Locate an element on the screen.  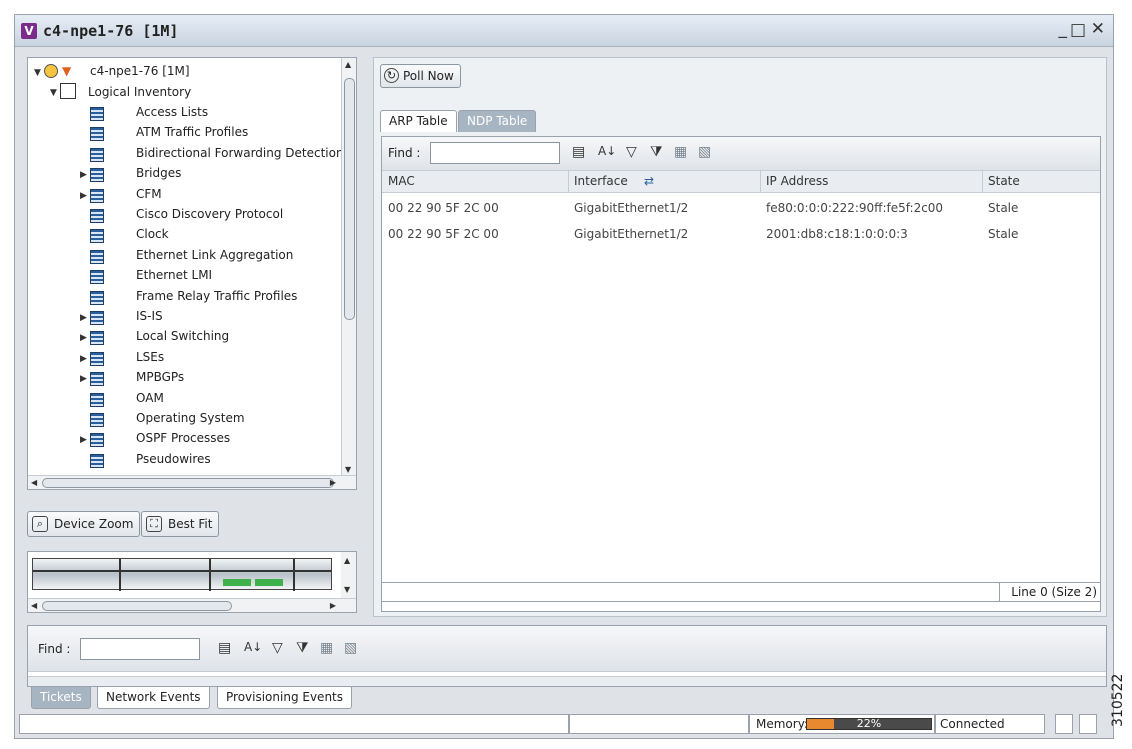
alarm-icon: ▼ is located at coordinates (67, 71).